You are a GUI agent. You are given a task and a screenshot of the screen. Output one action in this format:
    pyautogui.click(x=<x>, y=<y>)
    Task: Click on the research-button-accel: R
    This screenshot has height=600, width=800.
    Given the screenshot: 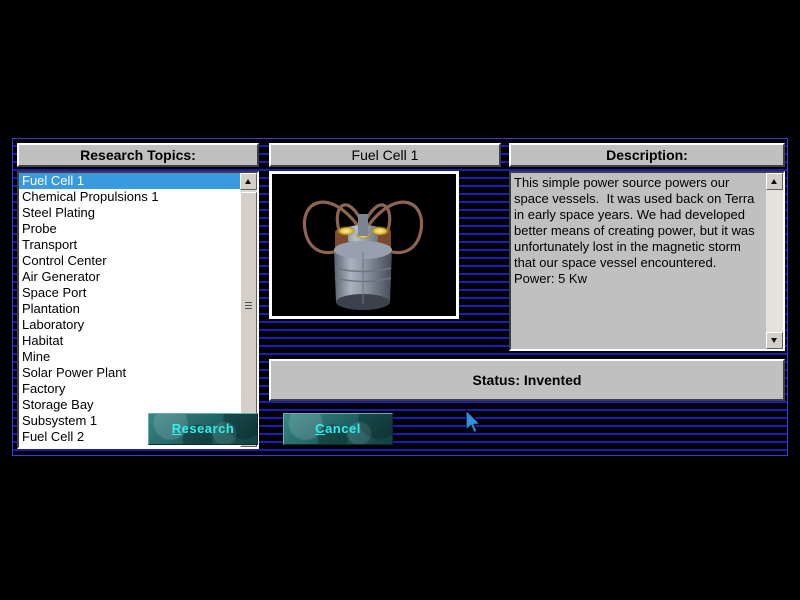 What is the action you would take?
    pyautogui.click(x=176, y=428)
    